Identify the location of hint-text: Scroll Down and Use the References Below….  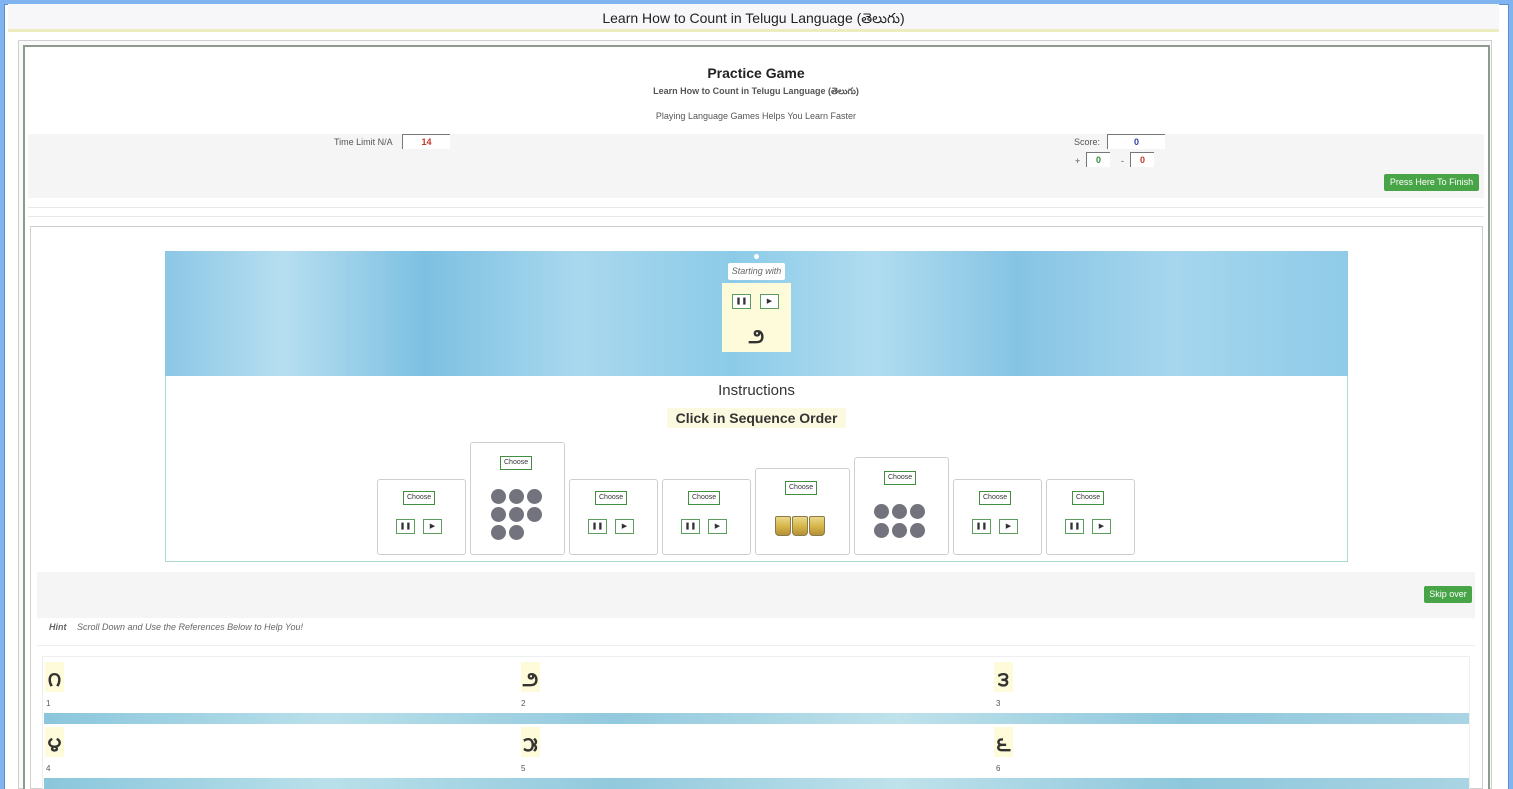
(190, 627).